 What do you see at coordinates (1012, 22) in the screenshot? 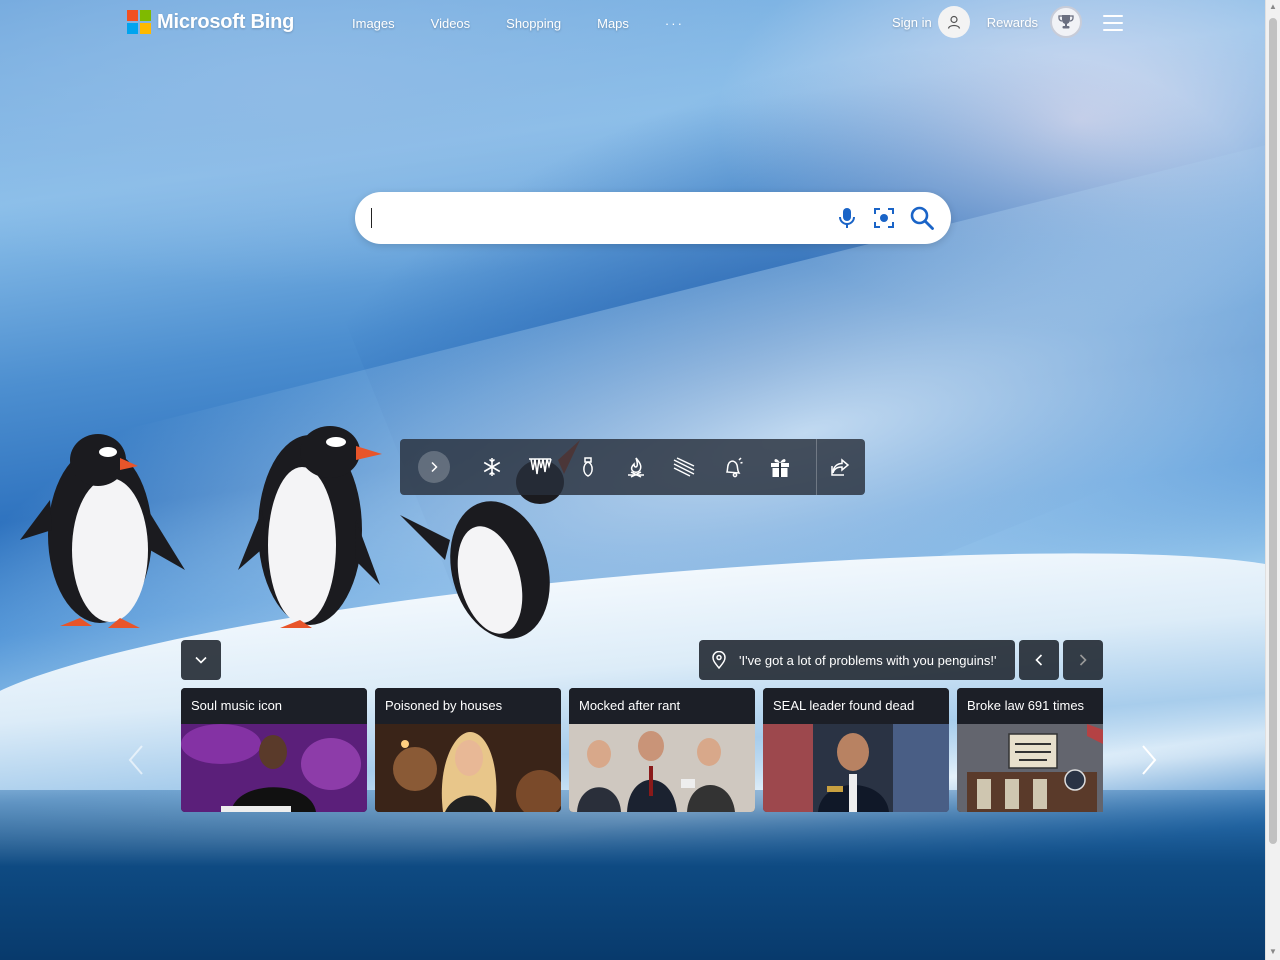
I see `rewards-link: Rewards` at bounding box center [1012, 22].